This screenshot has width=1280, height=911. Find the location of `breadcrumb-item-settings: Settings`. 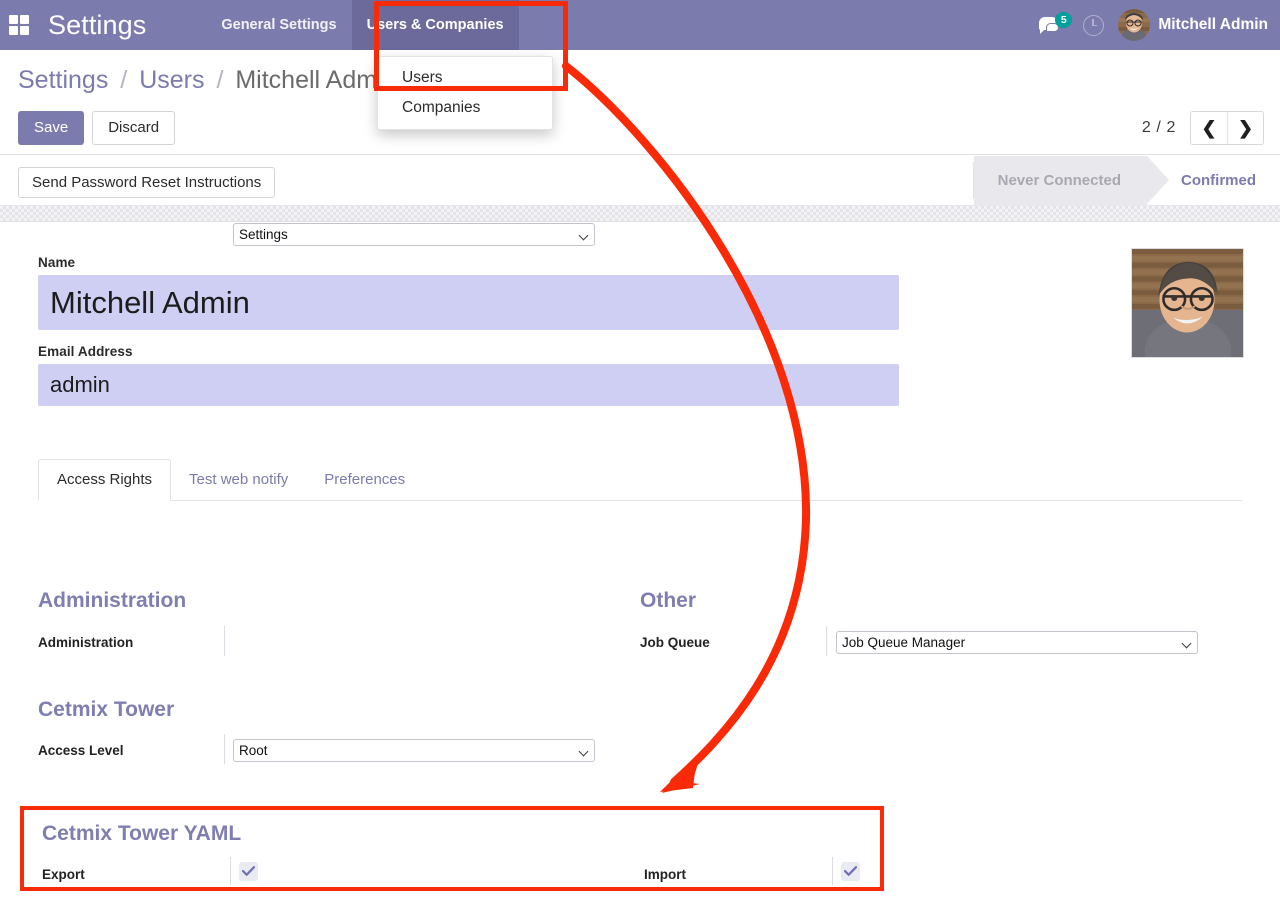

breadcrumb-item-settings: Settings is located at coordinates (63, 80).